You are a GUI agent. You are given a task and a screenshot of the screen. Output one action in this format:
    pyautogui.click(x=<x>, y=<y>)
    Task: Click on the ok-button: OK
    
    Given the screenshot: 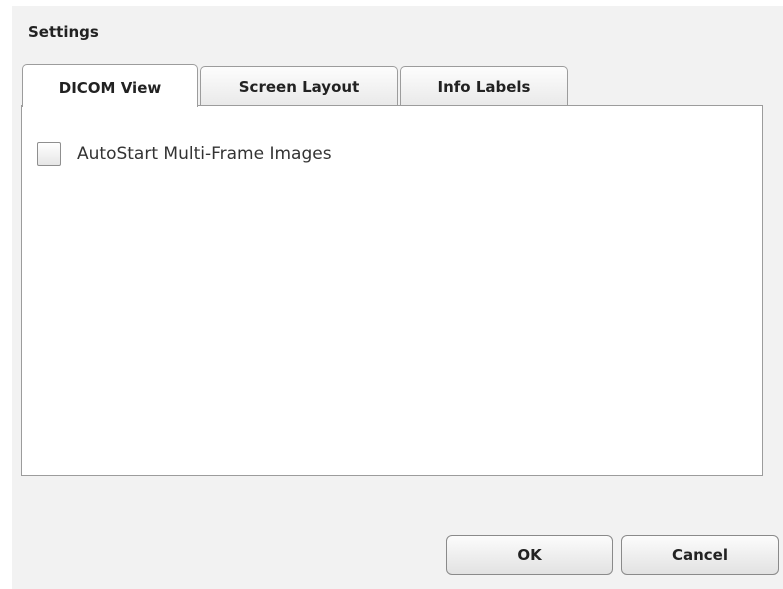 What is the action you would take?
    pyautogui.click(x=529, y=555)
    